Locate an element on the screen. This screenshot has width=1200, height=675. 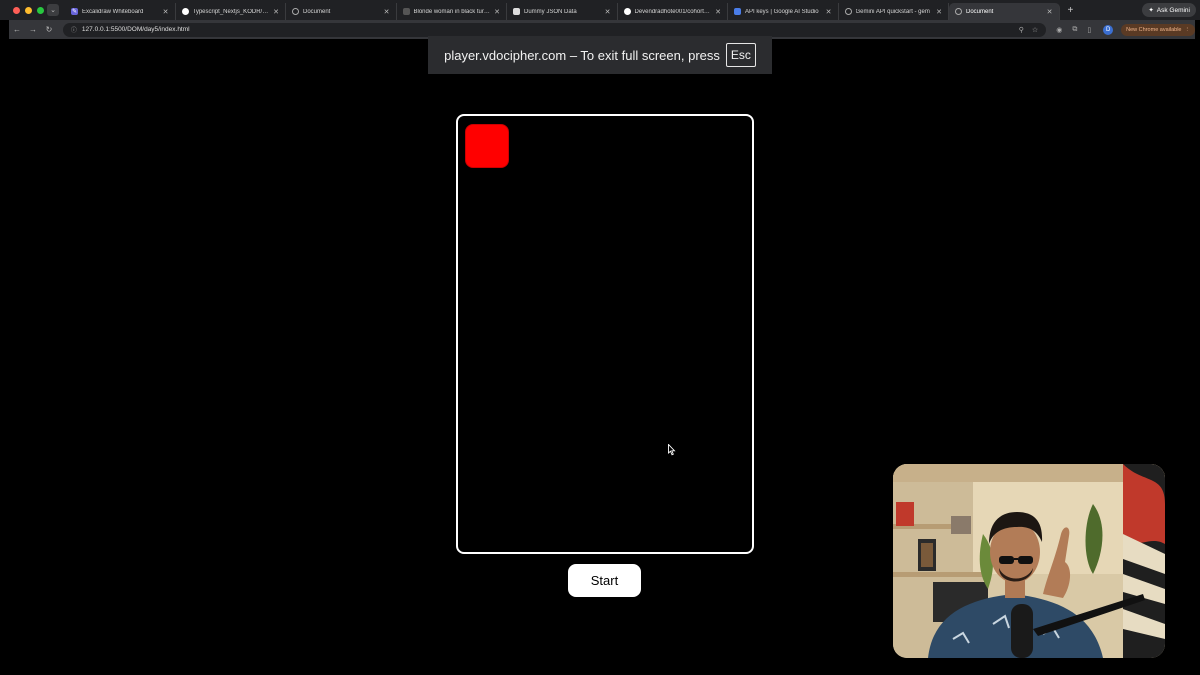
ask-gemini-button: ✦ Ask Gemini is located at coordinates (1169, 10).